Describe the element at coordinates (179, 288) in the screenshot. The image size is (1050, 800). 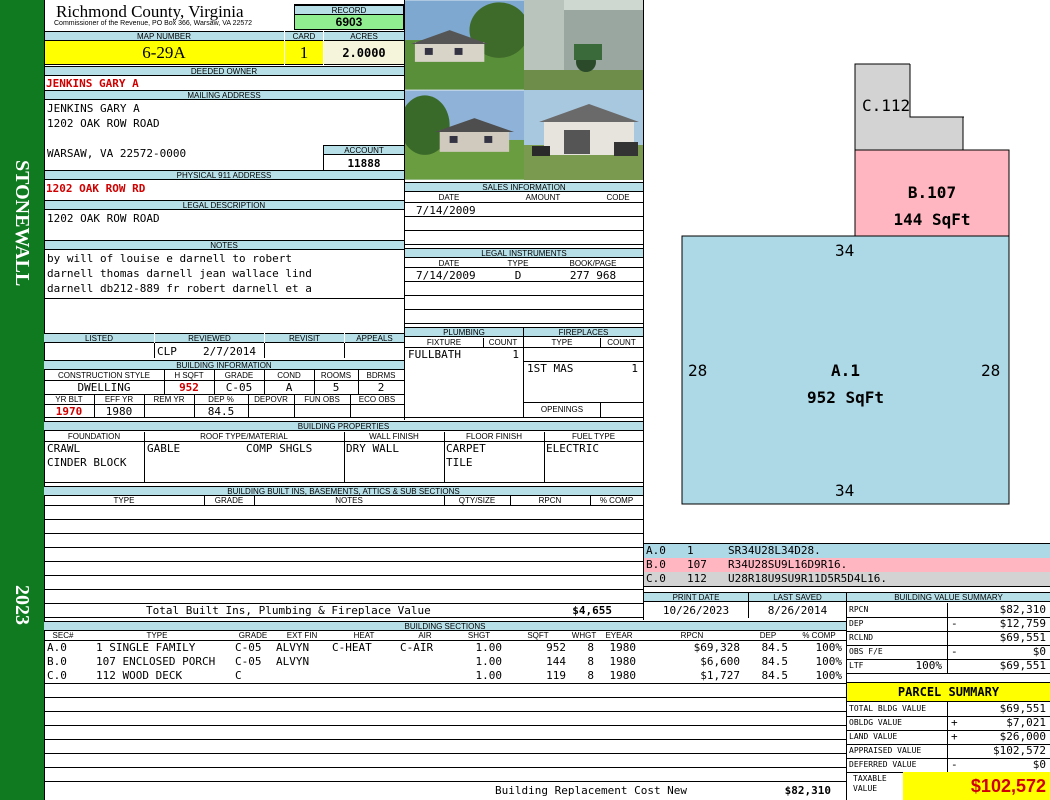
I see `notes-line-3: darnell db212-889 fr robert darnell et a` at that location.